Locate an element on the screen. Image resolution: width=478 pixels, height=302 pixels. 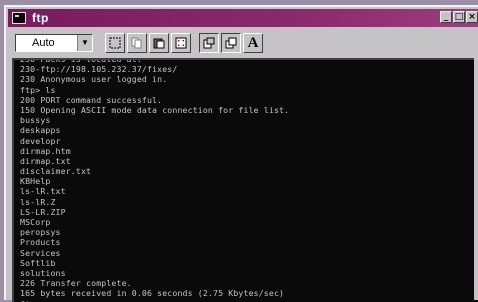
terminal-line: 226 Transfer complete. is located at coordinates (249, 283).